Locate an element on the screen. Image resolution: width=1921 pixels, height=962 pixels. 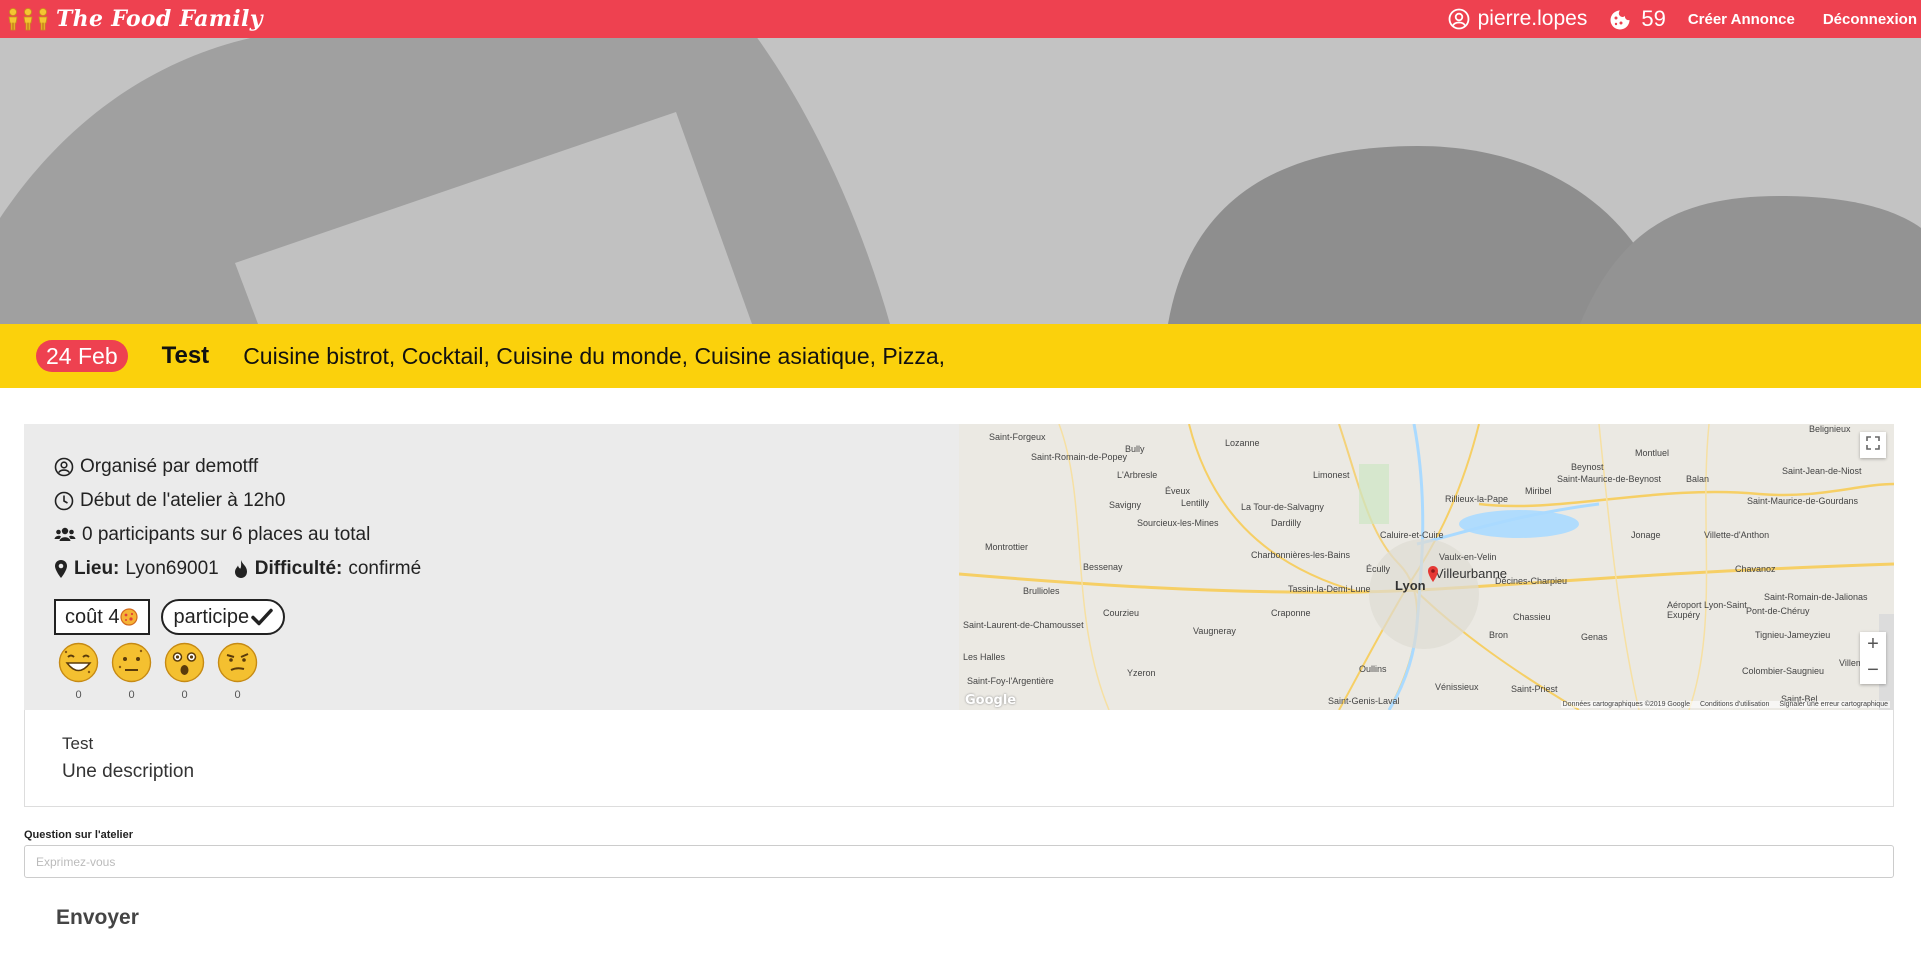
place-value: Lyon69001 is located at coordinates (172, 568).